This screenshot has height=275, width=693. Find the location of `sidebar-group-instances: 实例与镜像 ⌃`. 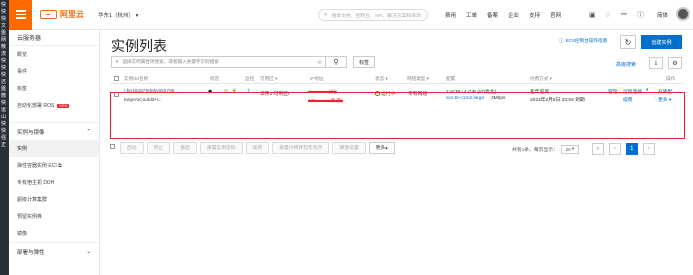

sidebar-group-instances: 实例与镜像 ⌃ is located at coordinates (54, 131).